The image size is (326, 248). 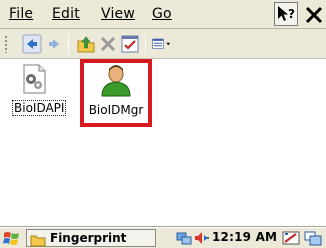 What do you see at coordinates (244, 237) in the screenshot?
I see `clock: 12:19 AM` at bounding box center [244, 237].